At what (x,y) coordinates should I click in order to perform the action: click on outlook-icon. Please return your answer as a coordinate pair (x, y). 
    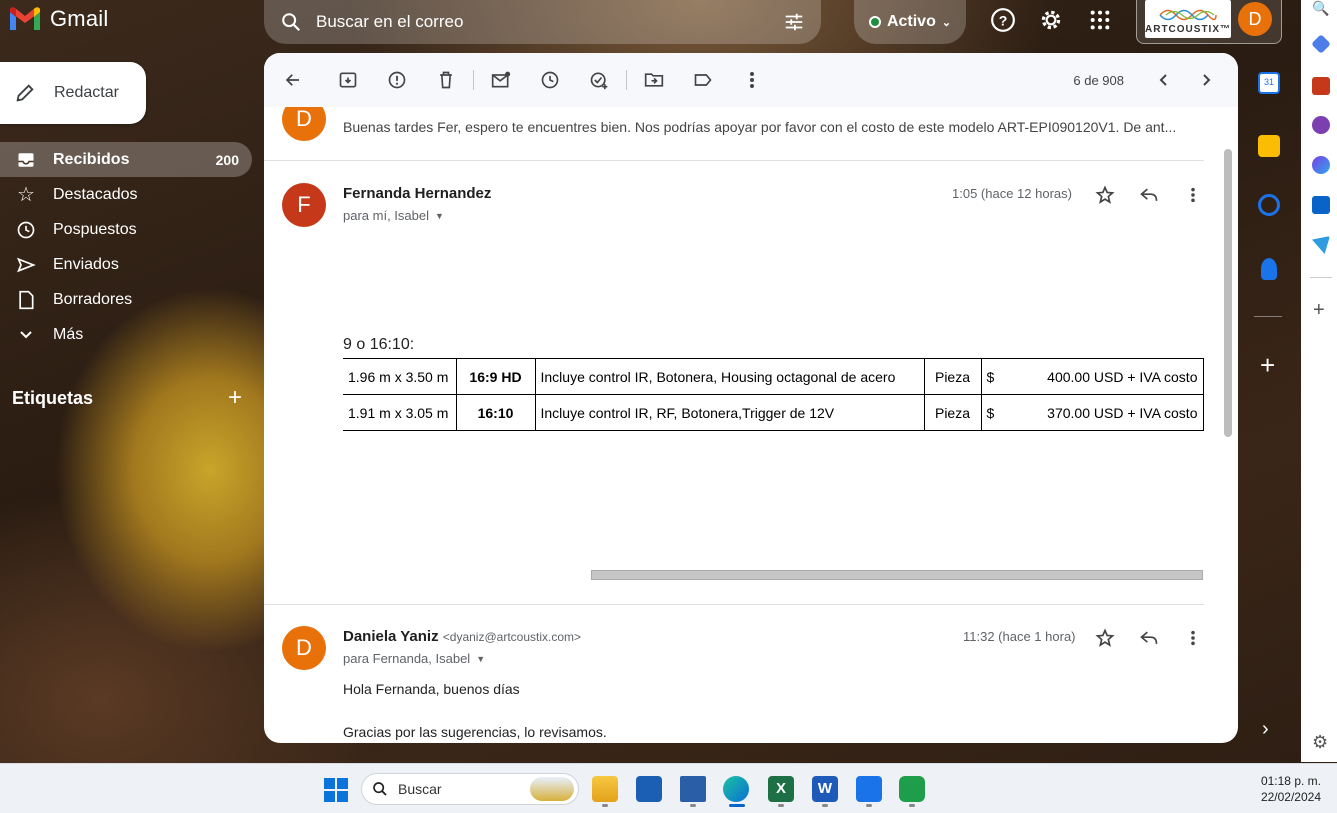
    Looking at the image, I should click on (1321, 205).